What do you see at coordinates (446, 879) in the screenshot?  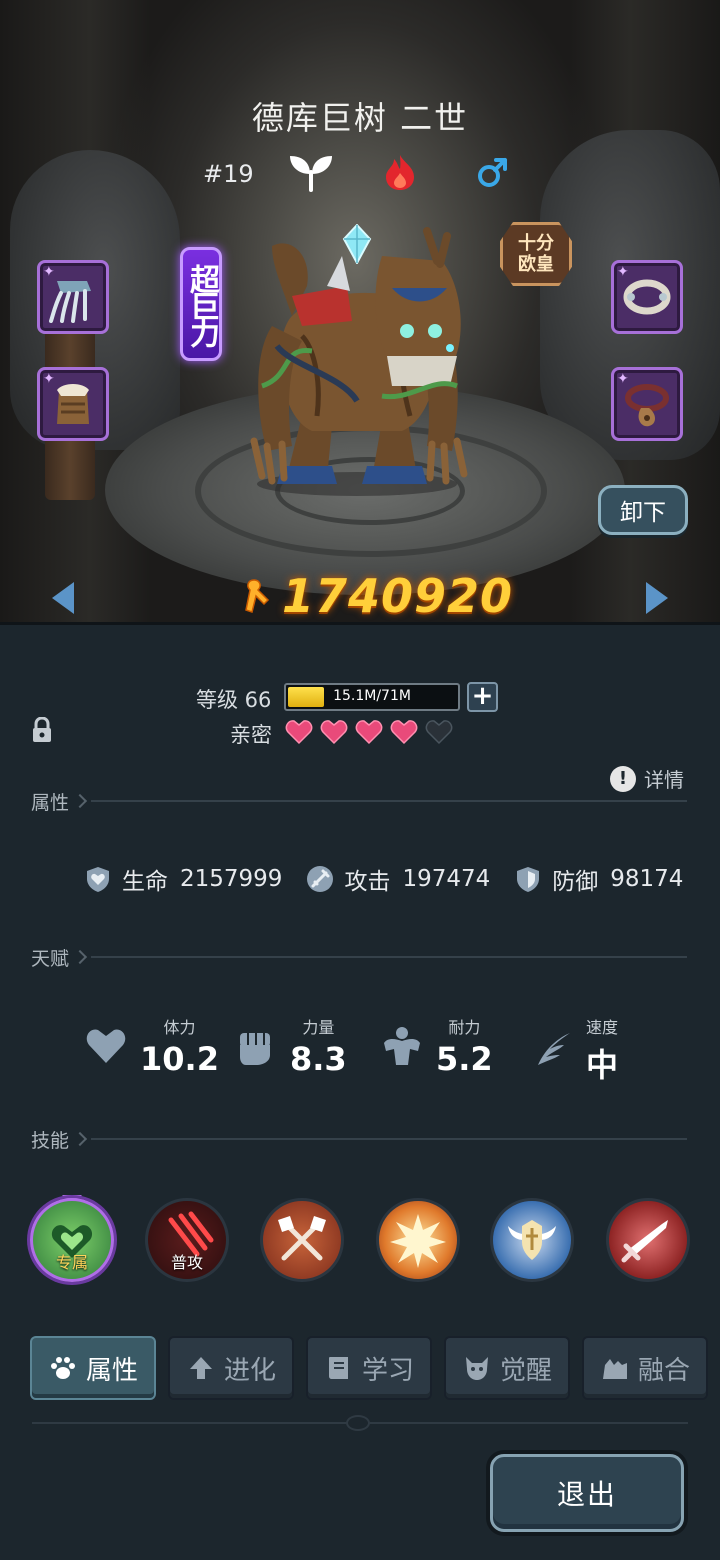 I see `stat-attack-value: 197474` at bounding box center [446, 879].